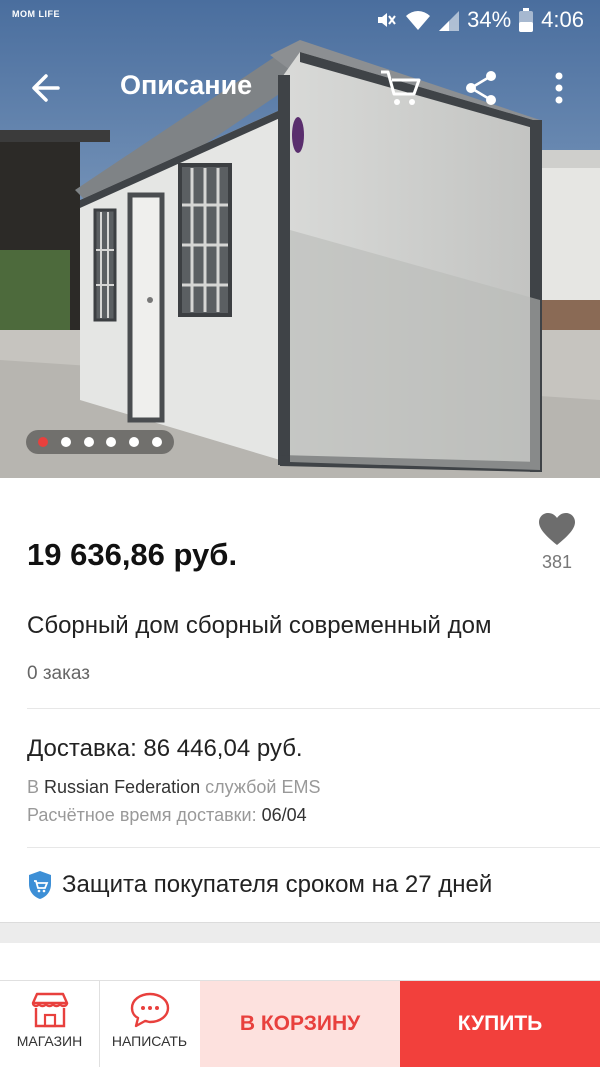 The width and height of the screenshot is (600, 1067). Describe the element at coordinates (263, 787) in the screenshot. I see `shipping-service: службой EMS` at that location.